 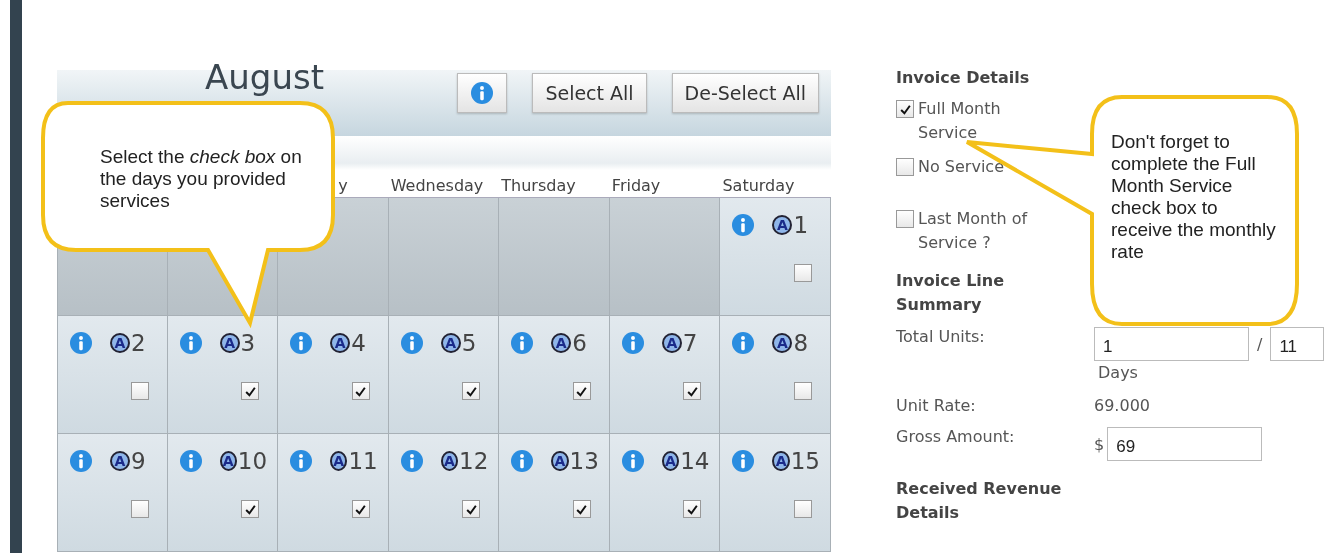 What do you see at coordinates (138, 343) in the screenshot?
I see `day-number: 2` at bounding box center [138, 343].